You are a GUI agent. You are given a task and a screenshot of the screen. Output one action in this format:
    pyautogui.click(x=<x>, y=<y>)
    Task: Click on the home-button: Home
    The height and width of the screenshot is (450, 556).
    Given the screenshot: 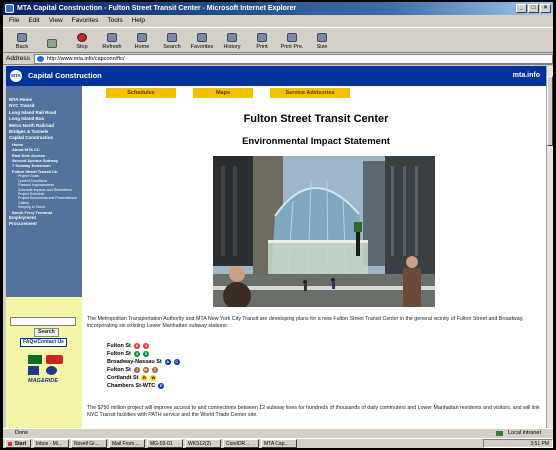 What is the action you would take?
    pyautogui.click(x=142, y=40)
    